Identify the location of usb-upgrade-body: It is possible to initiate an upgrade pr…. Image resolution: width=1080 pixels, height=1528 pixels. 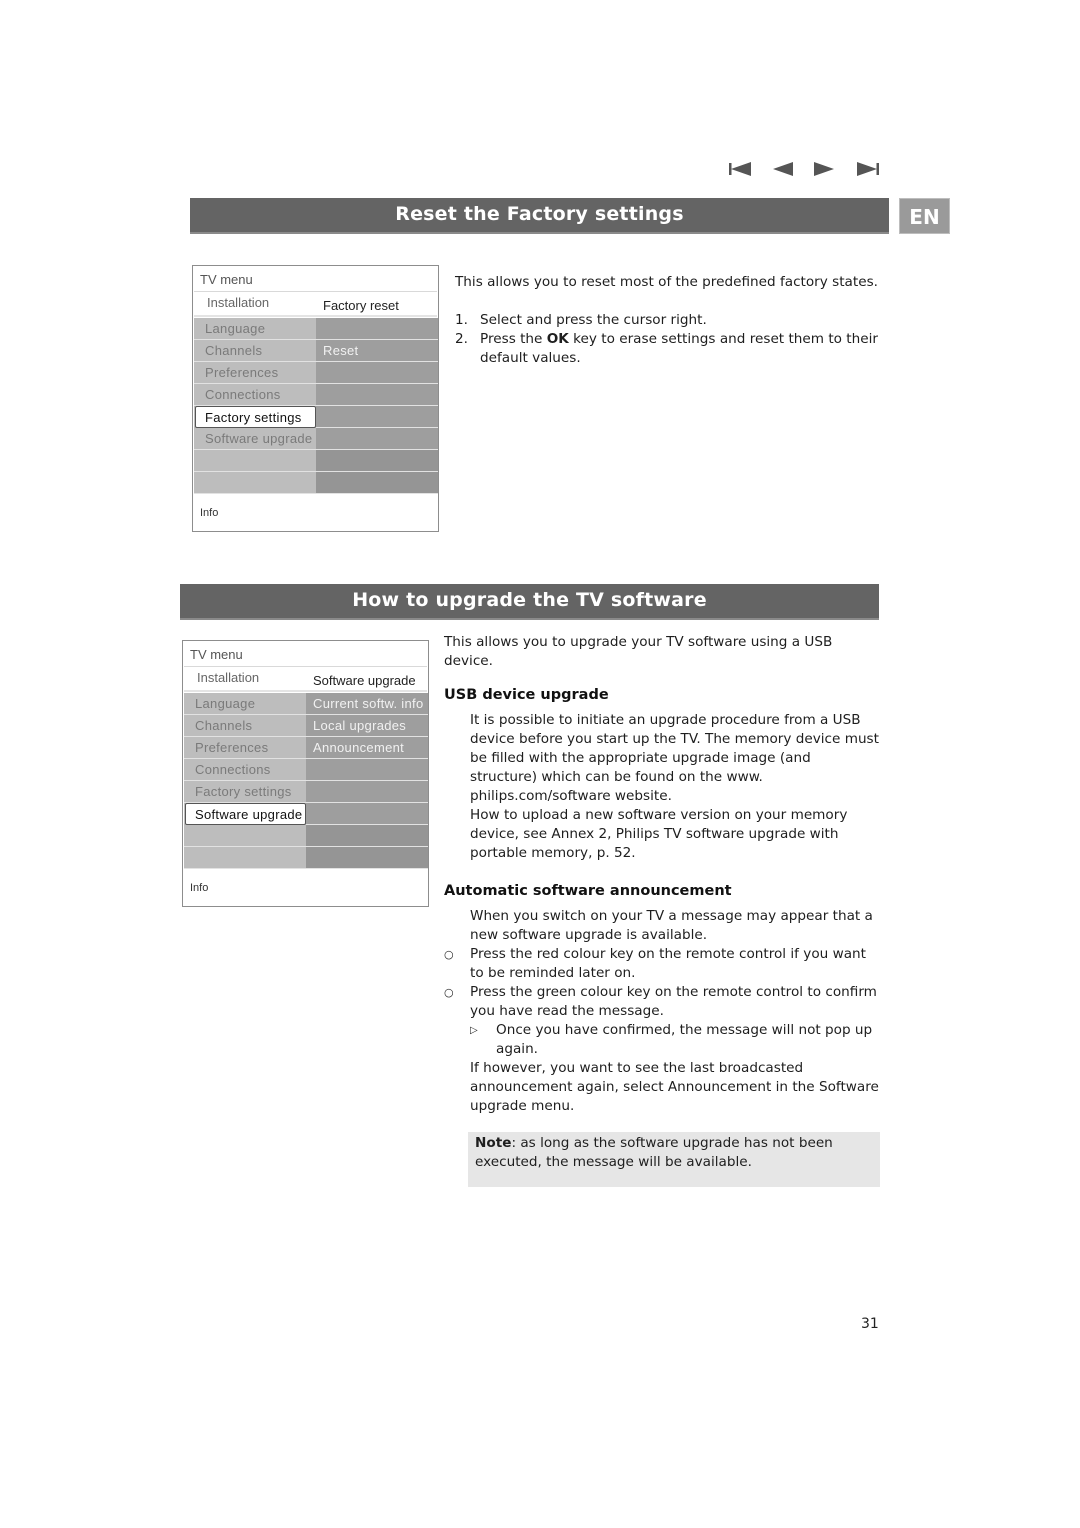
(662, 787).